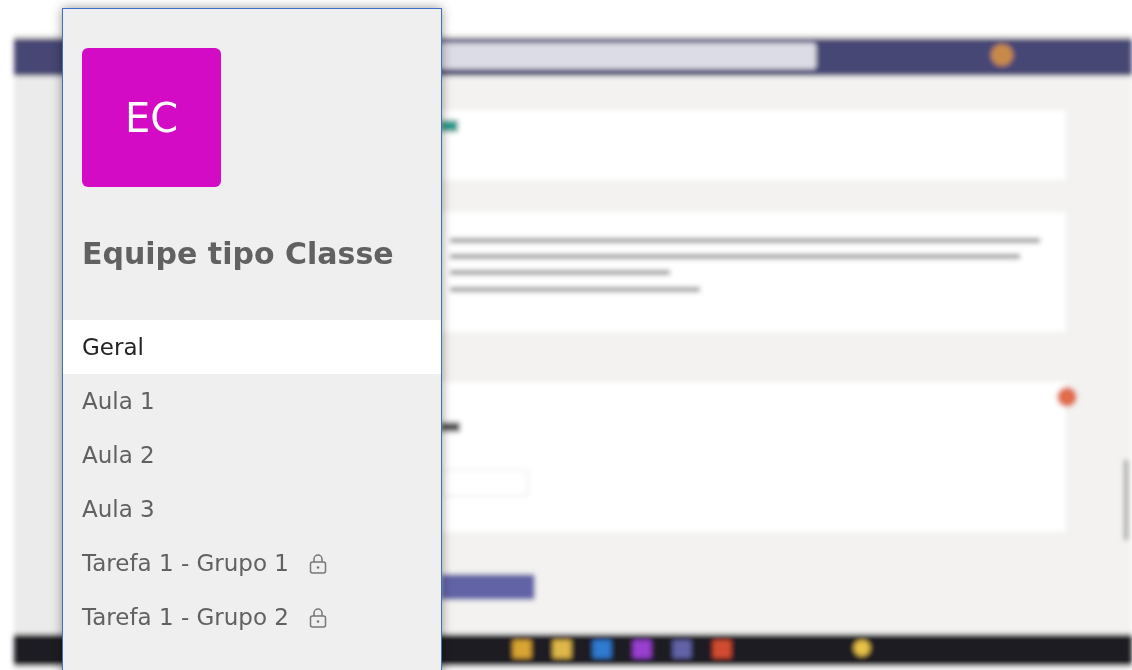 Image resolution: width=1132 pixels, height=670 pixels. I want to click on channel-item: Aula 2, so click(252, 455).